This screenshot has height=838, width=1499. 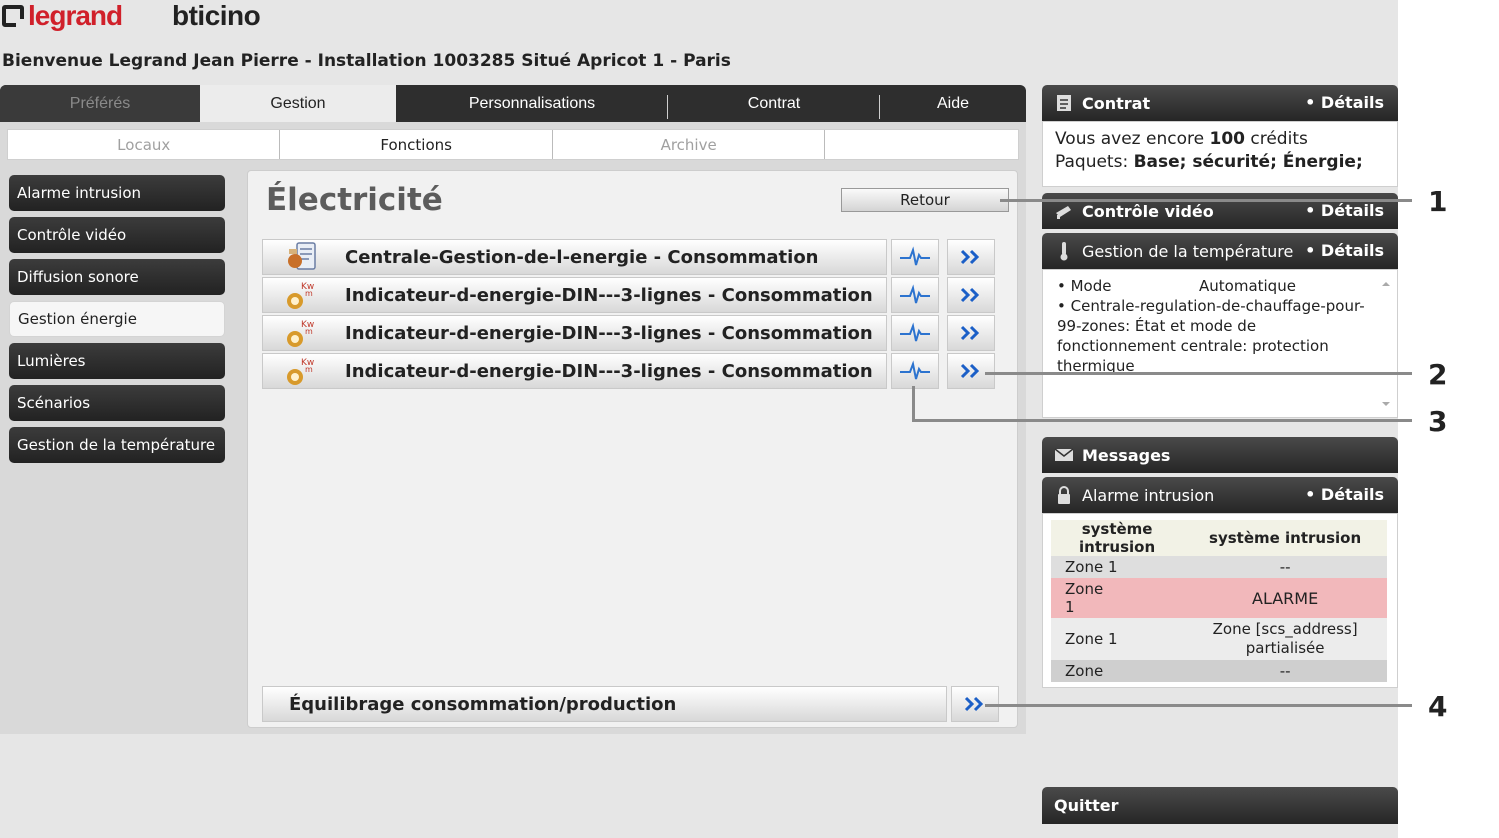 What do you see at coordinates (1344, 250) in the screenshot?
I see `temperature-details-link: • Détails` at bounding box center [1344, 250].